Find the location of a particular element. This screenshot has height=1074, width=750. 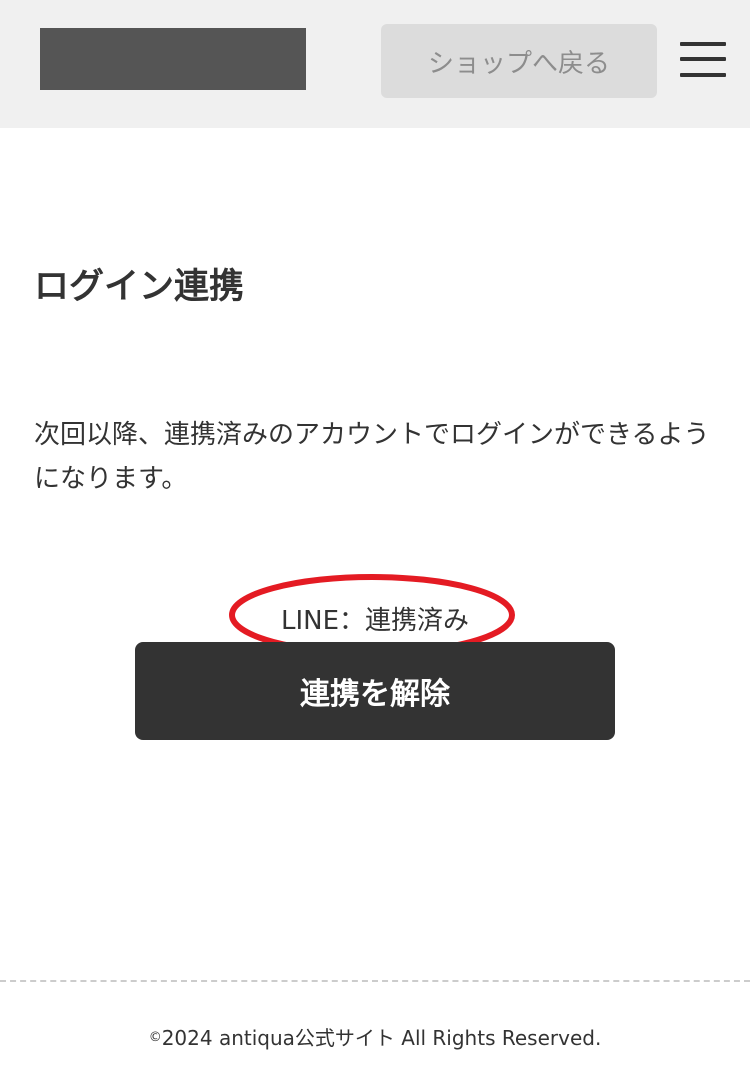

copyright-symbol: © is located at coordinates (155, 1037).